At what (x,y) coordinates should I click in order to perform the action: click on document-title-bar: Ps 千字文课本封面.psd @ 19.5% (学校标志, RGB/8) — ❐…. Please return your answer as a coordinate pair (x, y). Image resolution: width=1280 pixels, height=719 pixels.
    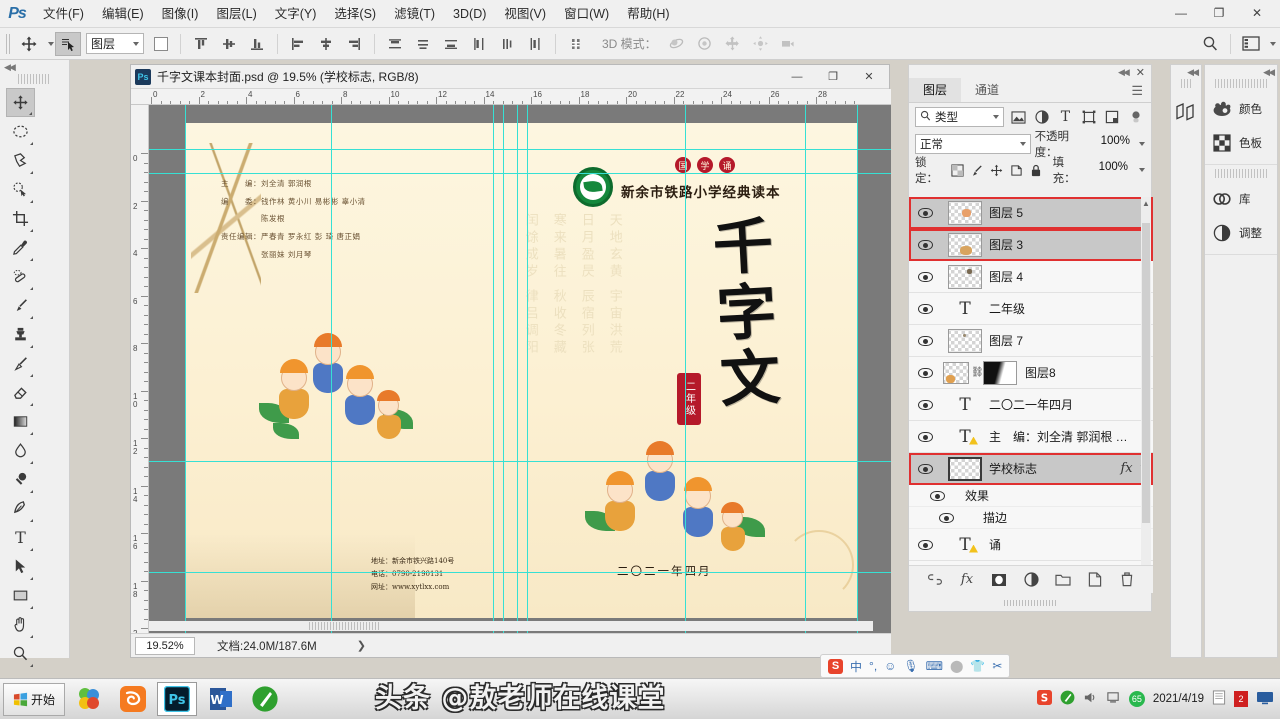
    Looking at the image, I should click on (510, 77).